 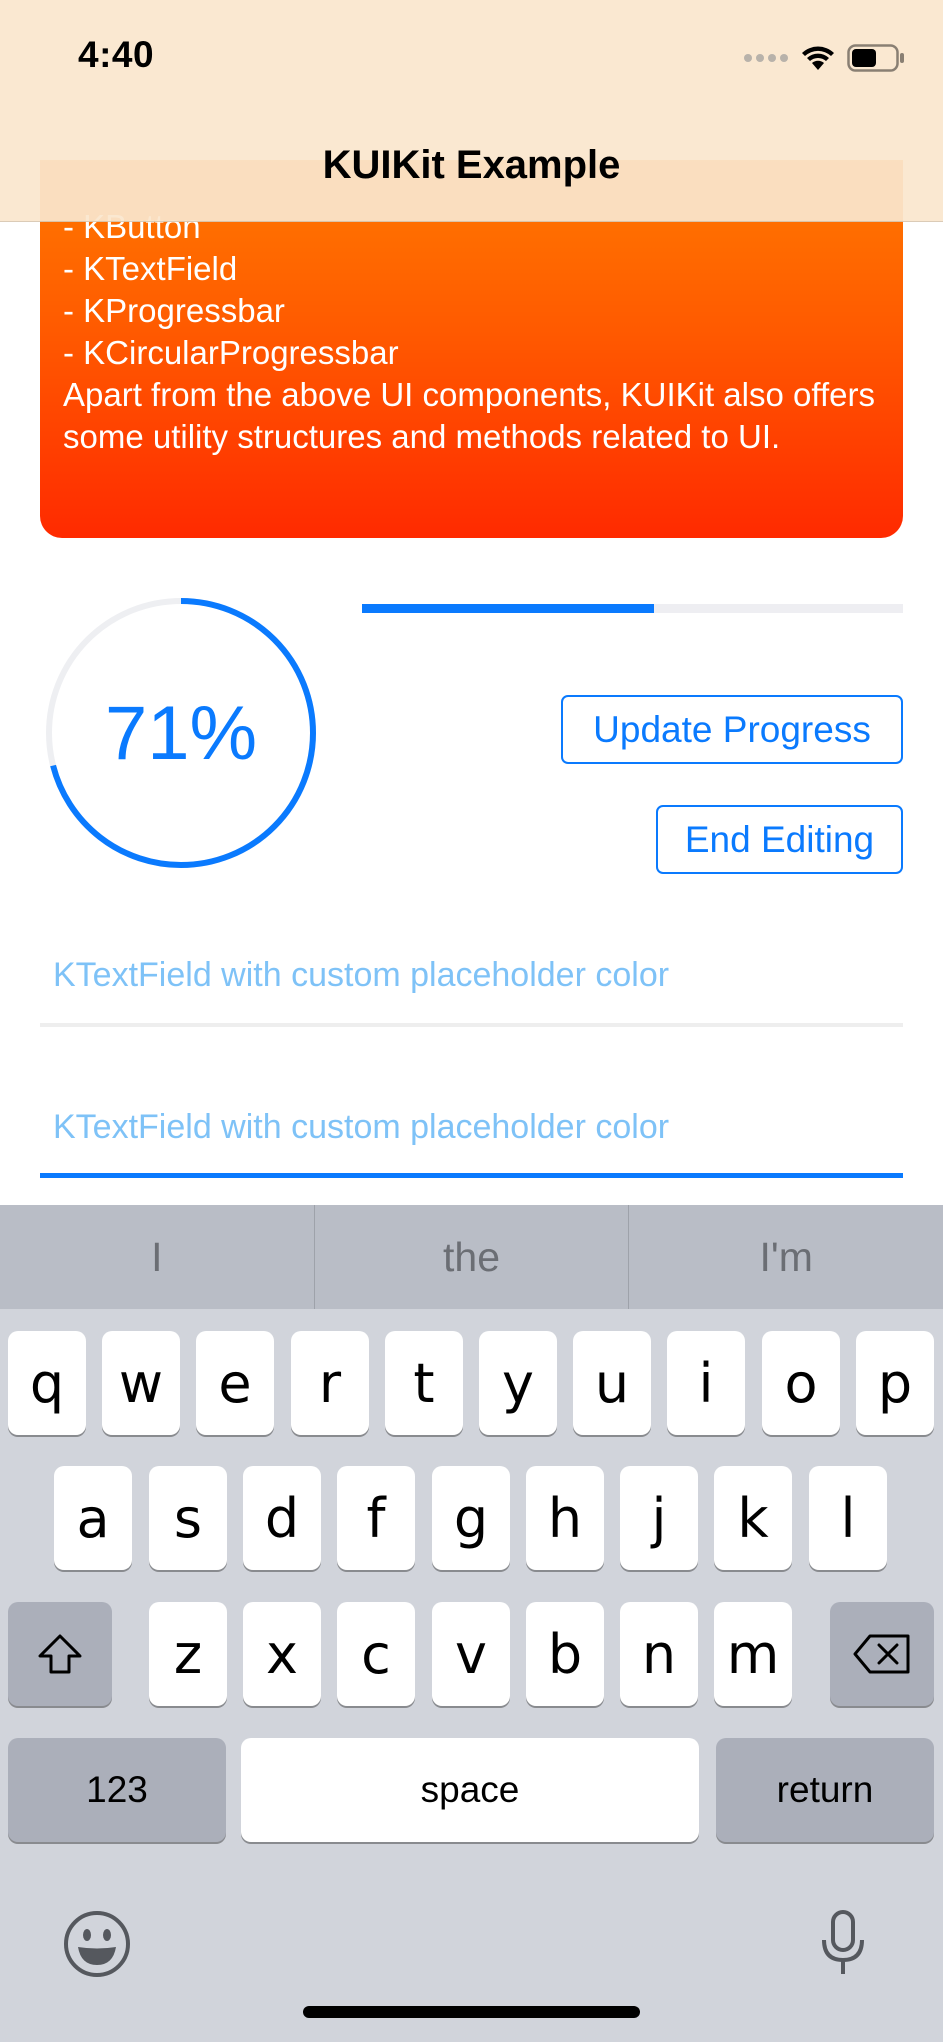 What do you see at coordinates (801, 1383) in the screenshot?
I see `key-o: o` at bounding box center [801, 1383].